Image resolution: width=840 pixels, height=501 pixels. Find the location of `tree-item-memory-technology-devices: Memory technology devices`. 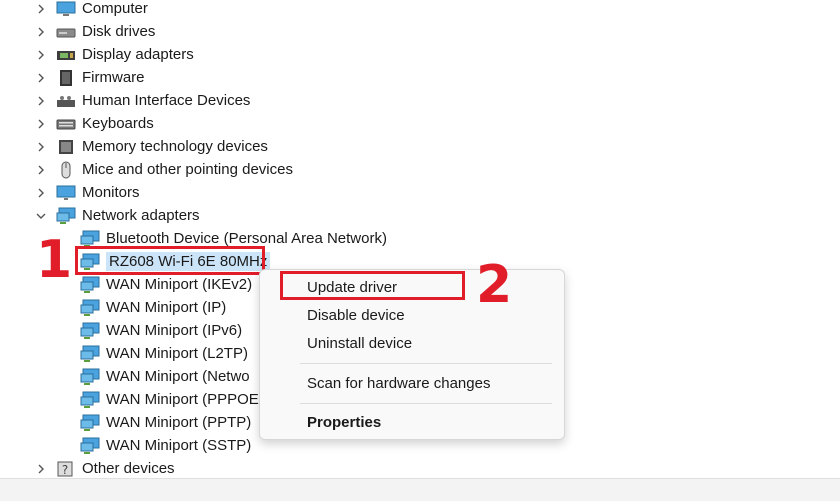

tree-item-memory-technology-devices: Memory technology devices is located at coordinates (151, 146).